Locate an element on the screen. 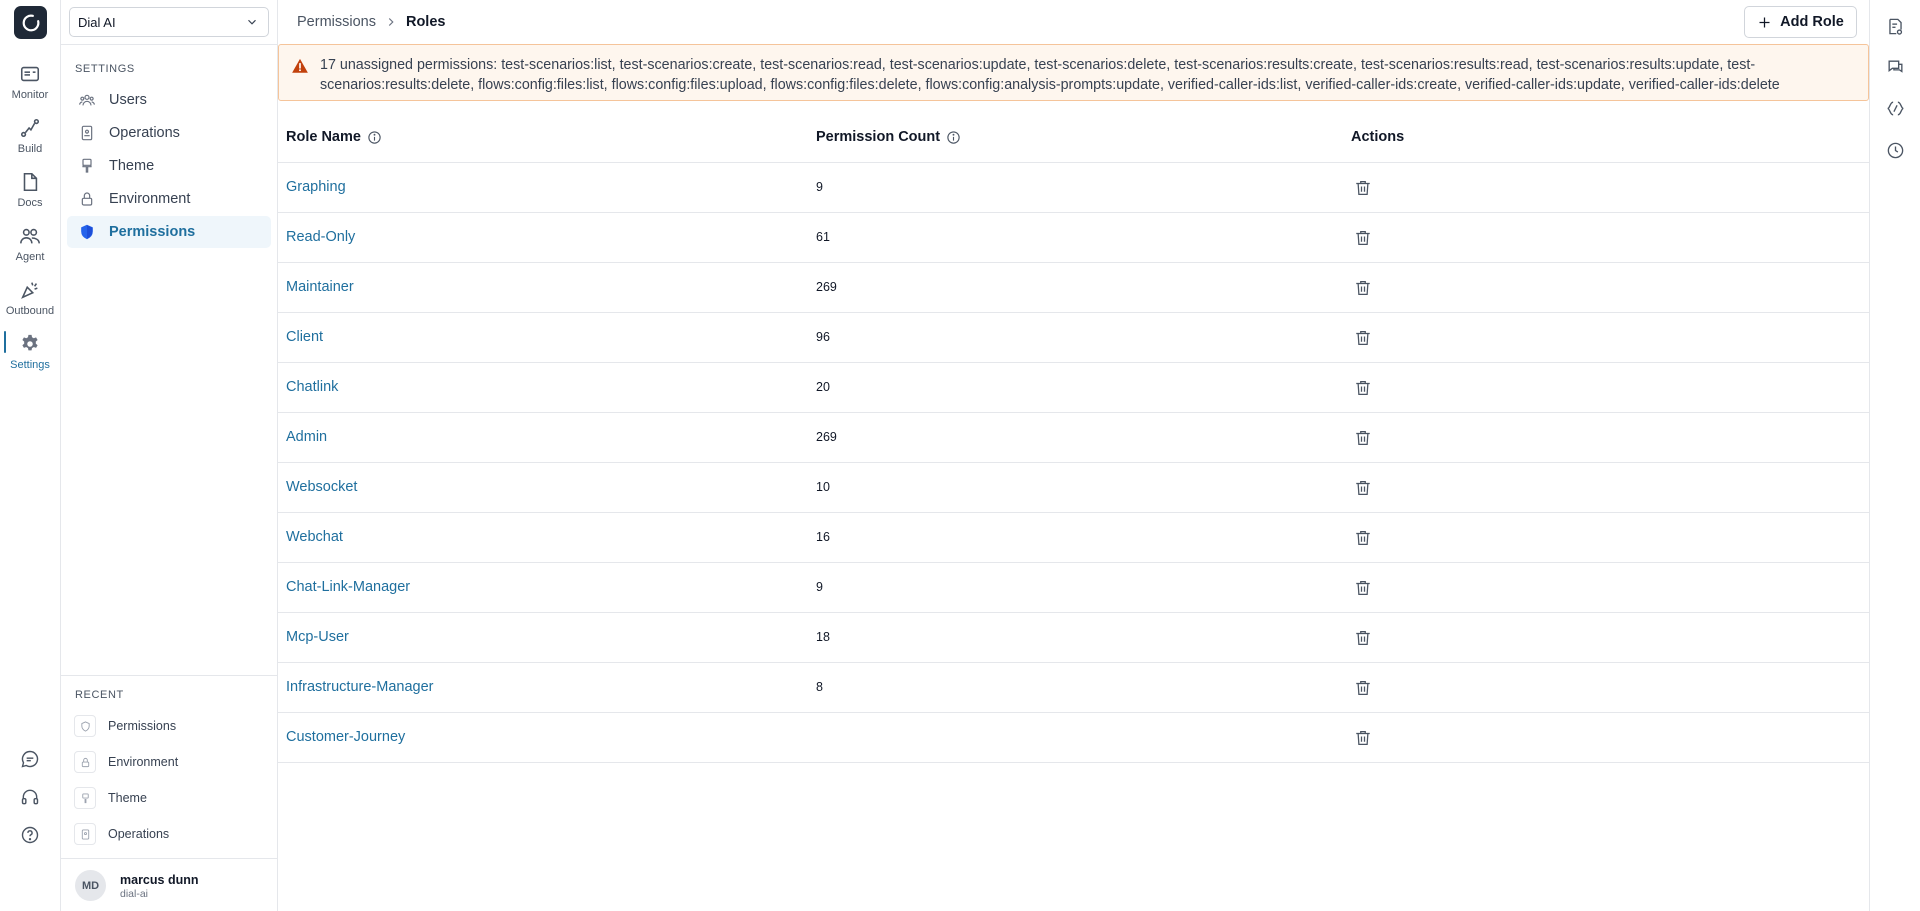  sidebar-item-environment: Environment is located at coordinates (169, 199).